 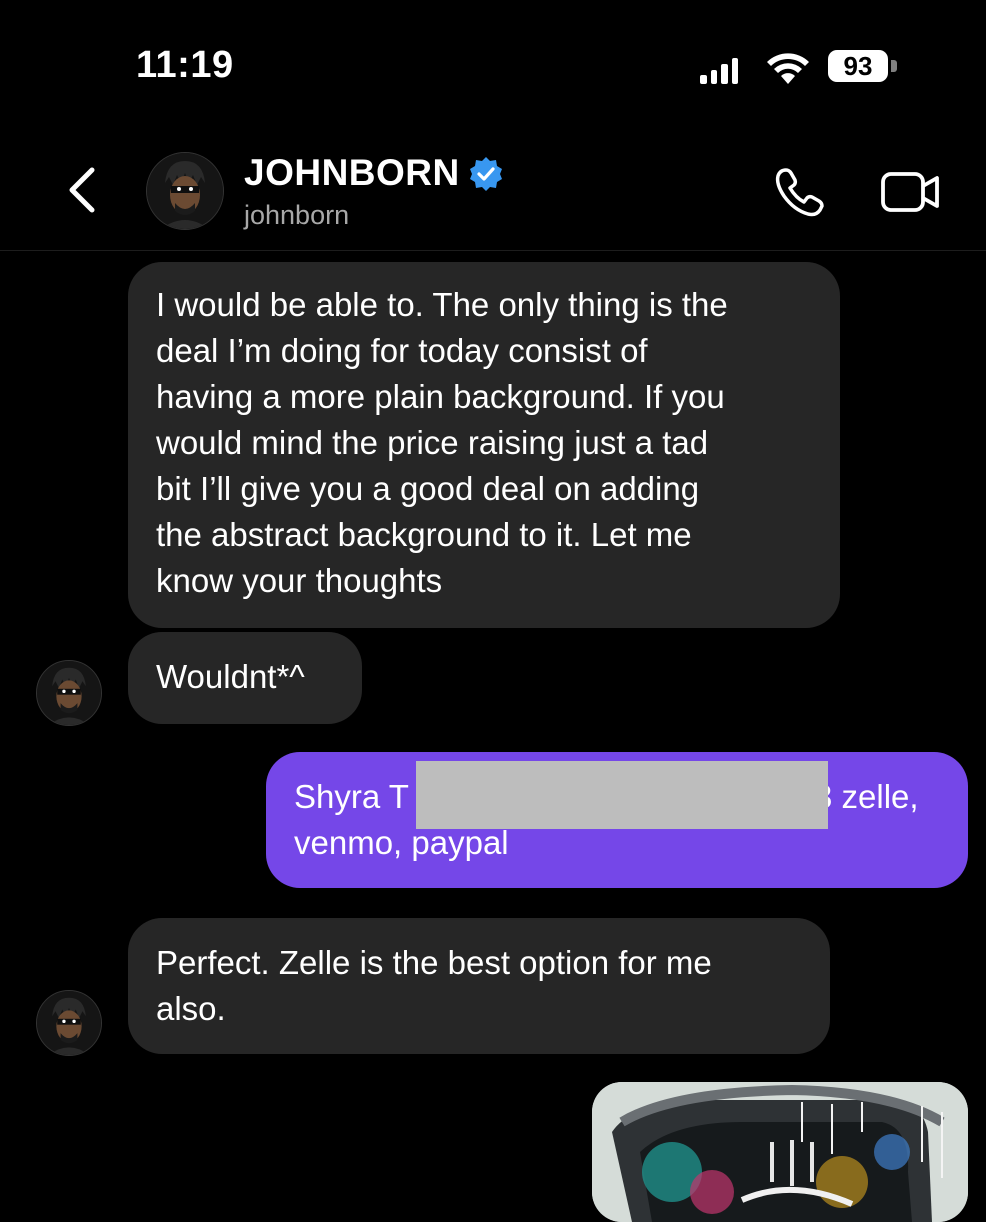 I want to click on message-bubble-incoming: Wouldnt*^, so click(x=245, y=678).